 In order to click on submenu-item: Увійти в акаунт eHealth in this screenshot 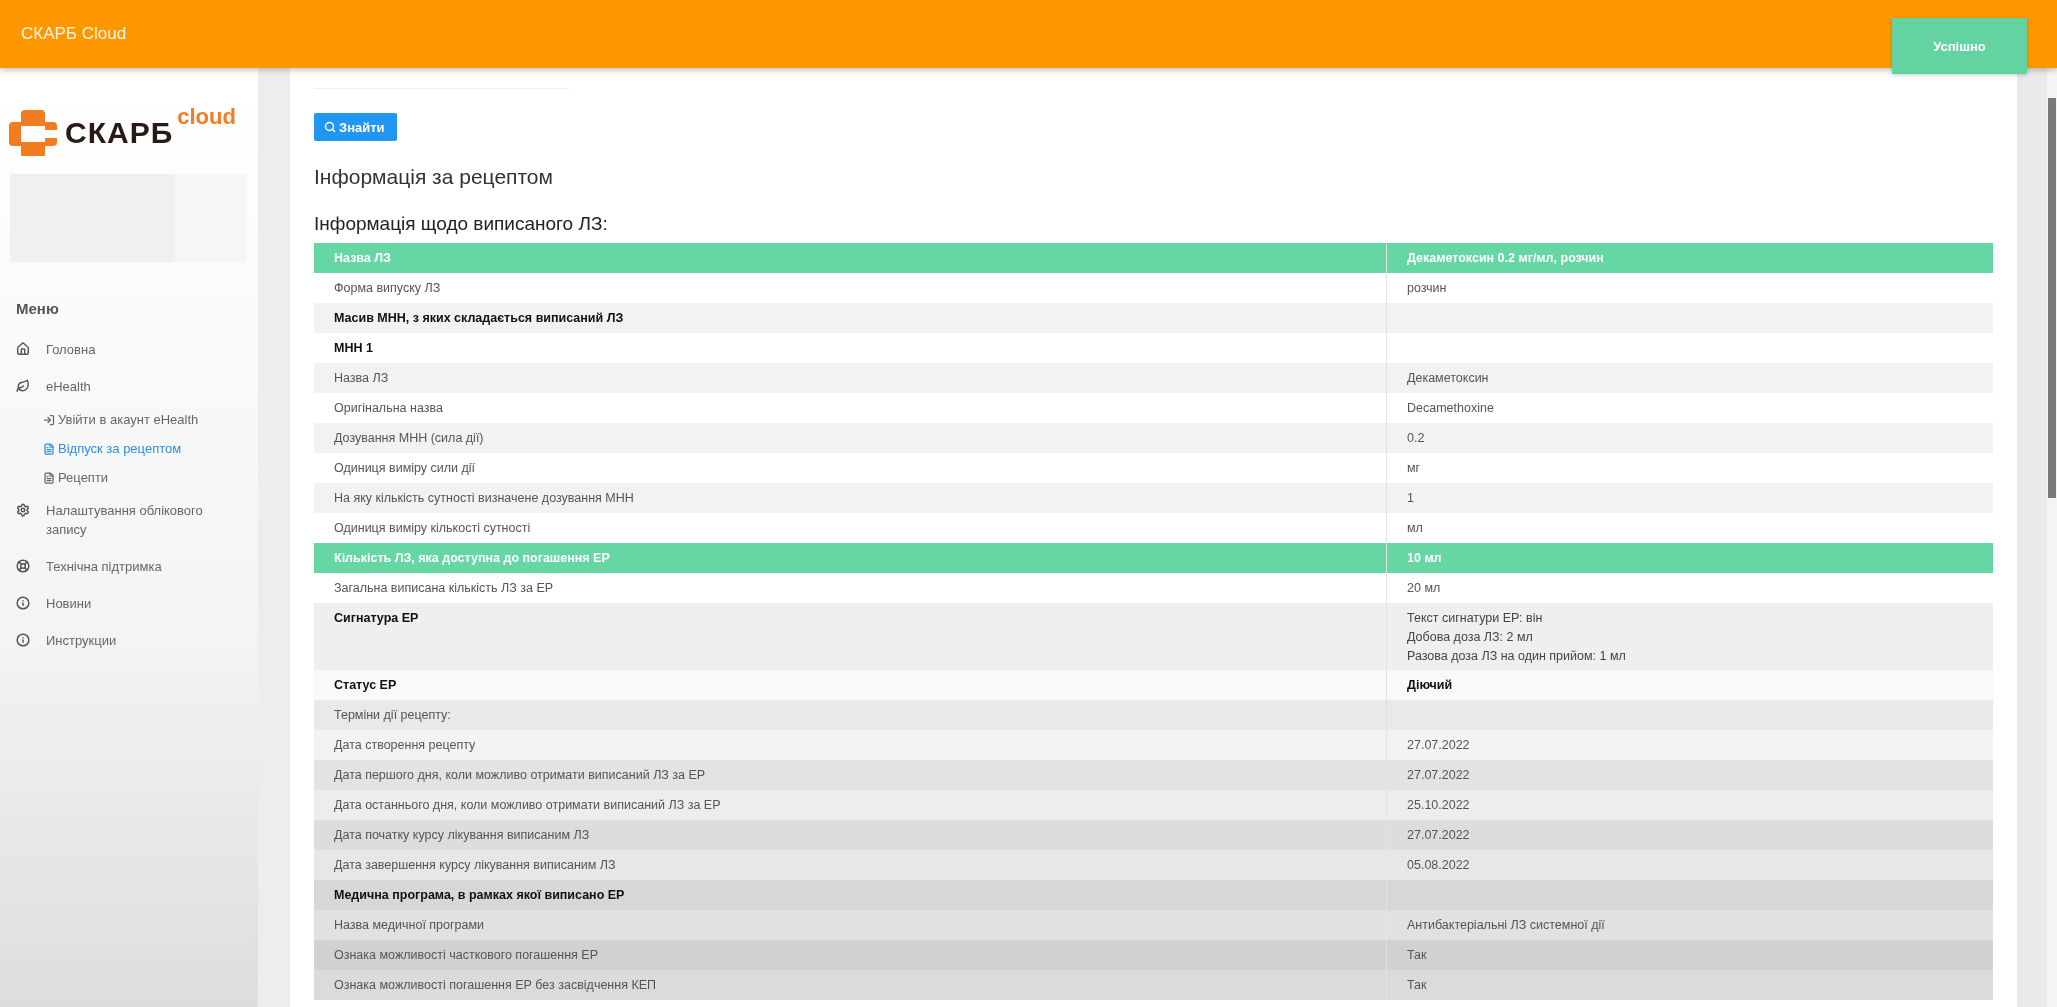, I will do `click(129, 419)`.